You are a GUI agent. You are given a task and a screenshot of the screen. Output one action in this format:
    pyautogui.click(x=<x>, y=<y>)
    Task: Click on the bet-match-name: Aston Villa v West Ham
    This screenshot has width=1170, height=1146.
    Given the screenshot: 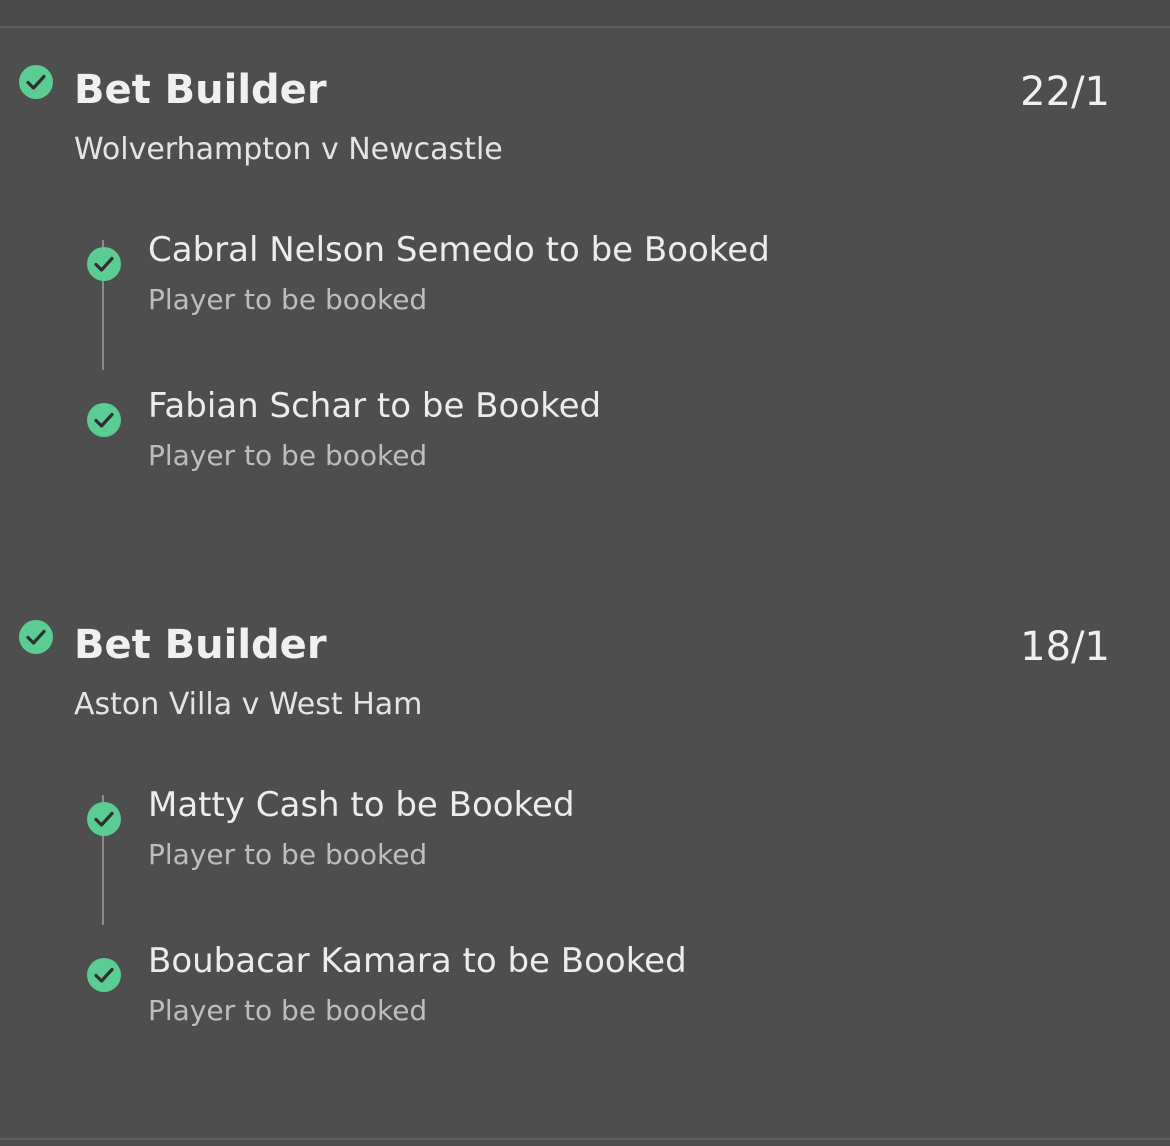 What is the action you would take?
    pyautogui.click(x=248, y=704)
    